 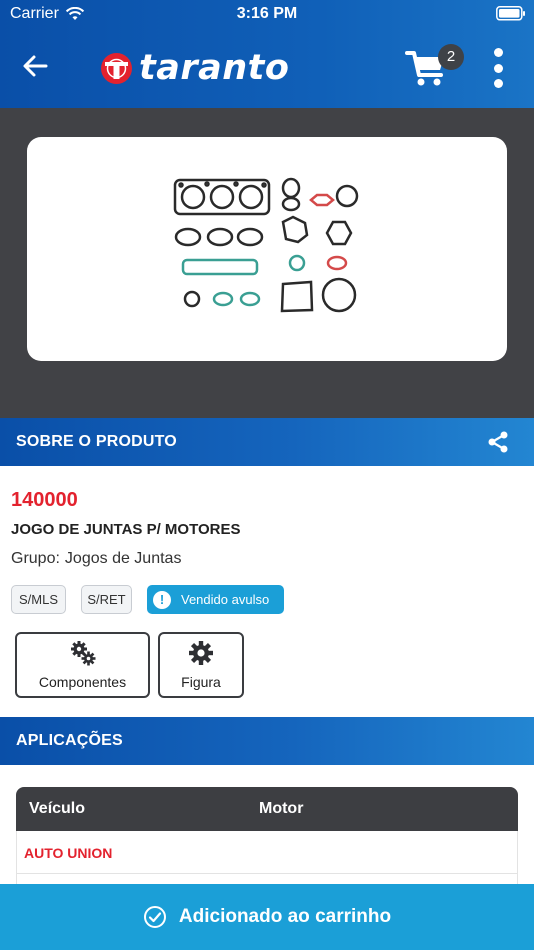 I want to click on arrow-left-icon, so click(x=35, y=66).